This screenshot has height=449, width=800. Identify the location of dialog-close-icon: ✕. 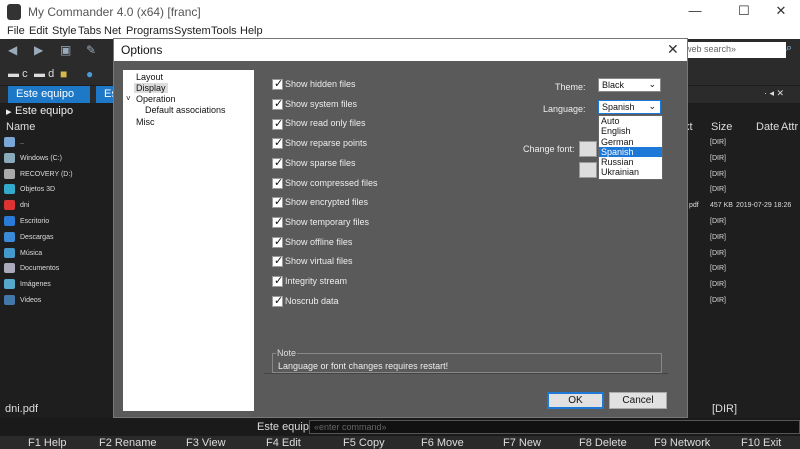
(673, 49).